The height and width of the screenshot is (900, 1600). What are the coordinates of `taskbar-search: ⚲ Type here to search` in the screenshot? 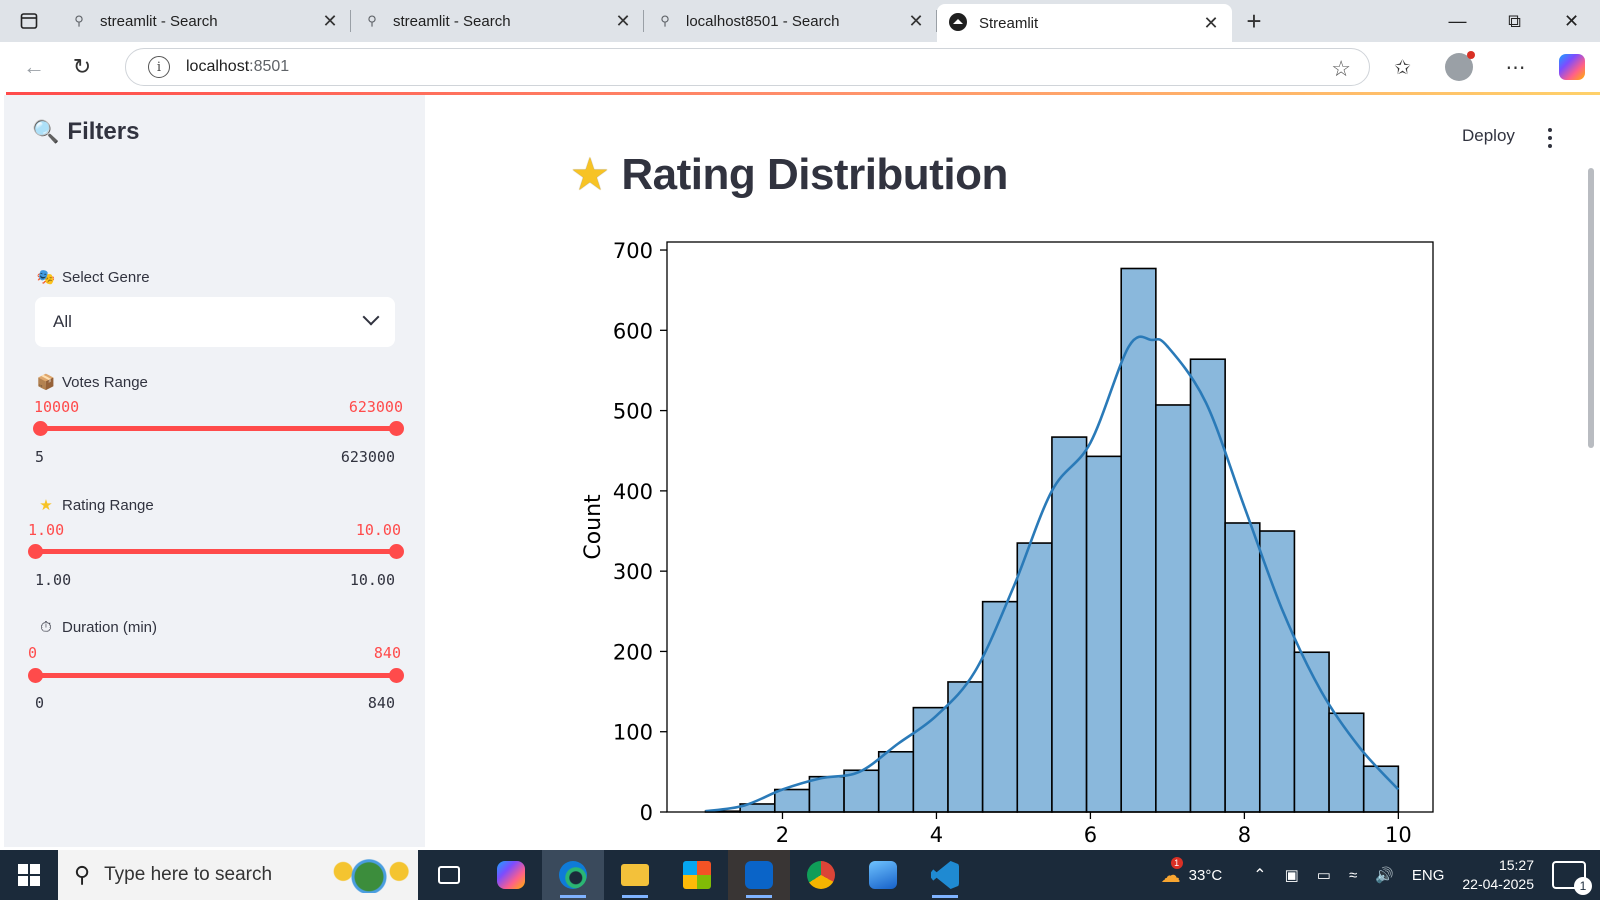 It's located at (238, 875).